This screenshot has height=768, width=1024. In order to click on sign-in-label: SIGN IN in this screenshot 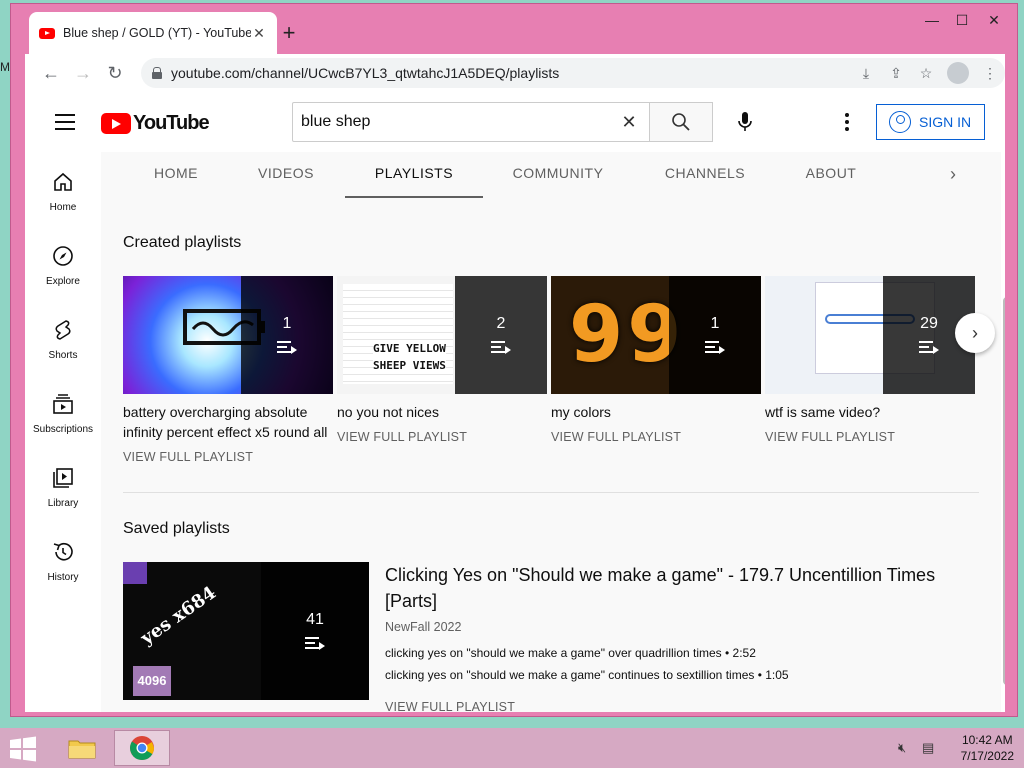, I will do `click(945, 122)`.